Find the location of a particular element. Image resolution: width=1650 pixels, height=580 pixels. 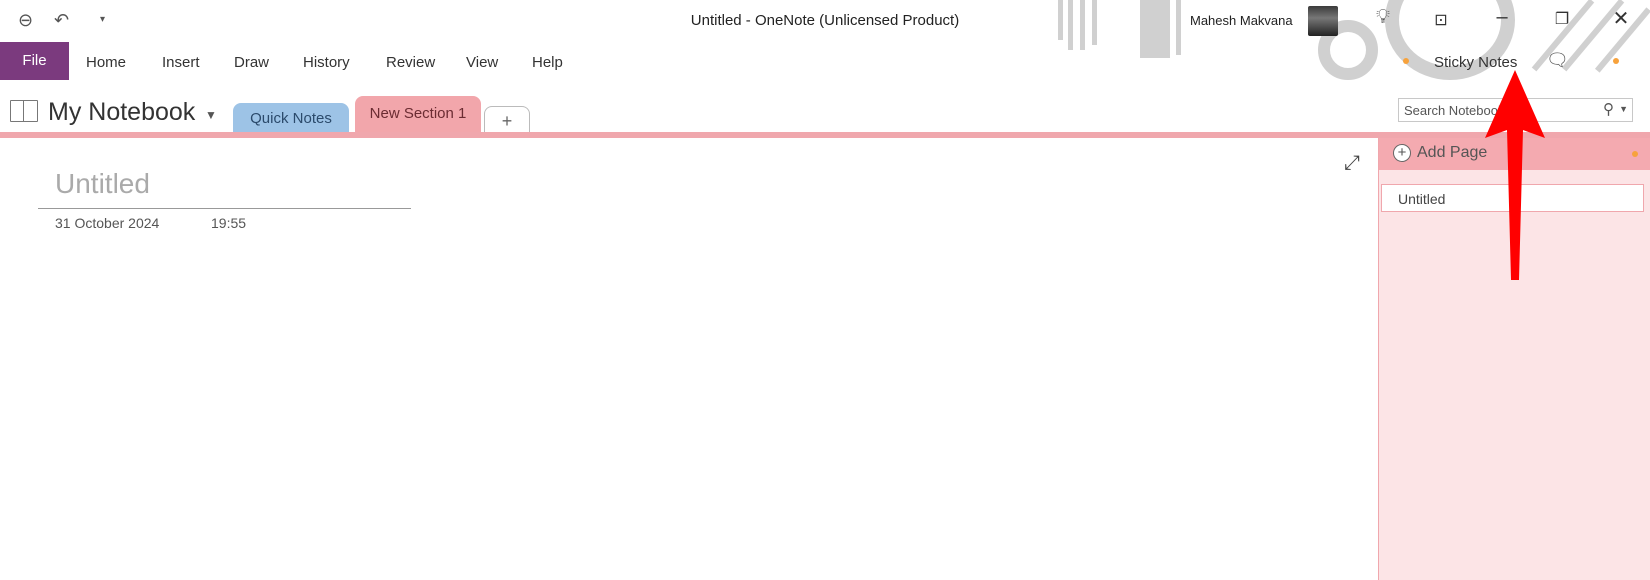

user-name: Mahesh Makvana is located at coordinates (1241, 20).